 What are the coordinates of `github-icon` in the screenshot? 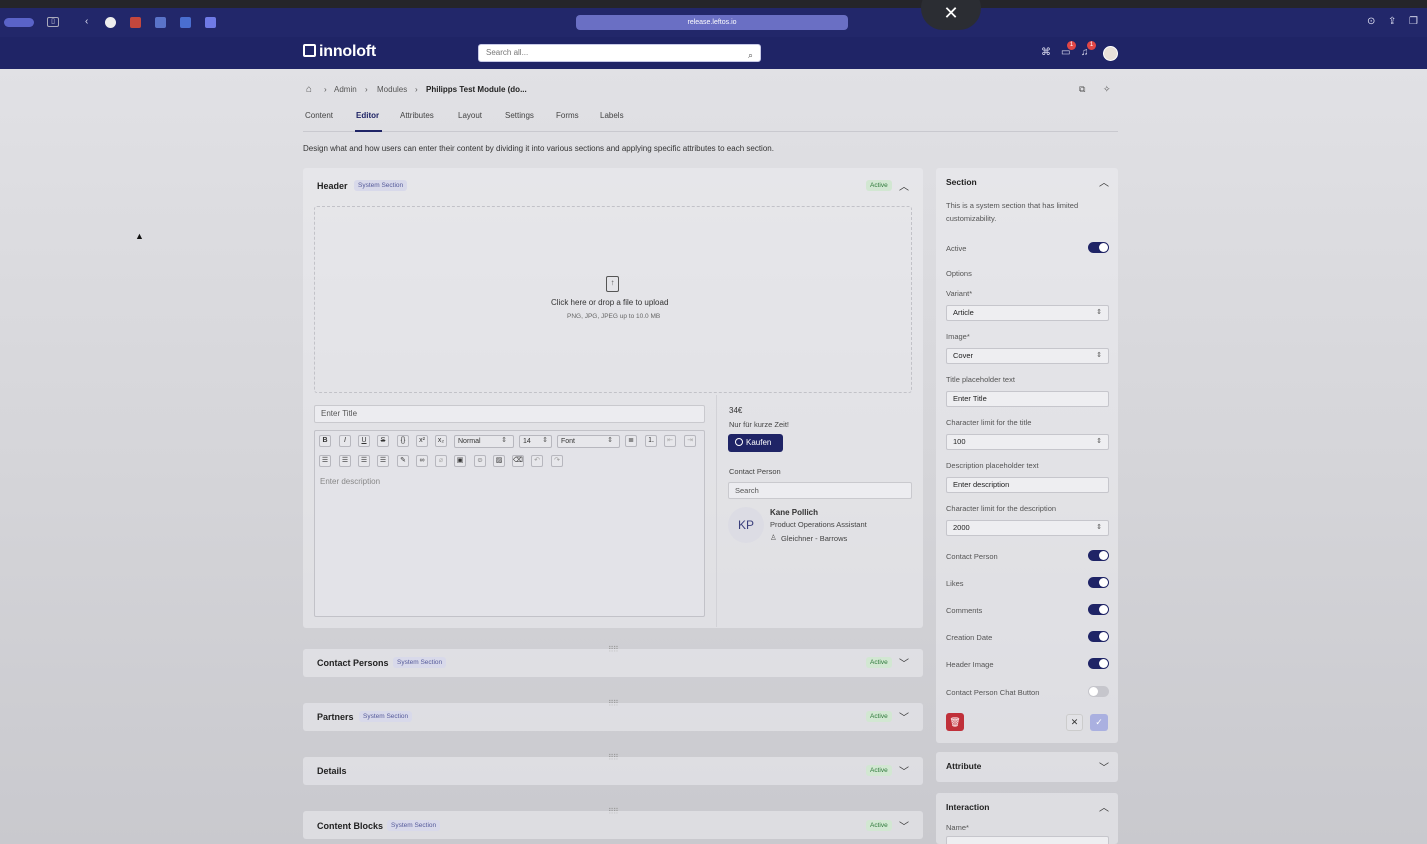 It's located at (110, 22).